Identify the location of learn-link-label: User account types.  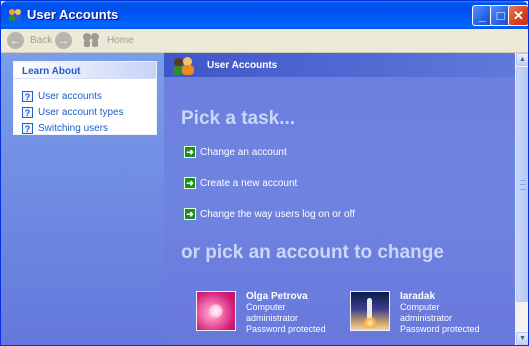
(81, 112).